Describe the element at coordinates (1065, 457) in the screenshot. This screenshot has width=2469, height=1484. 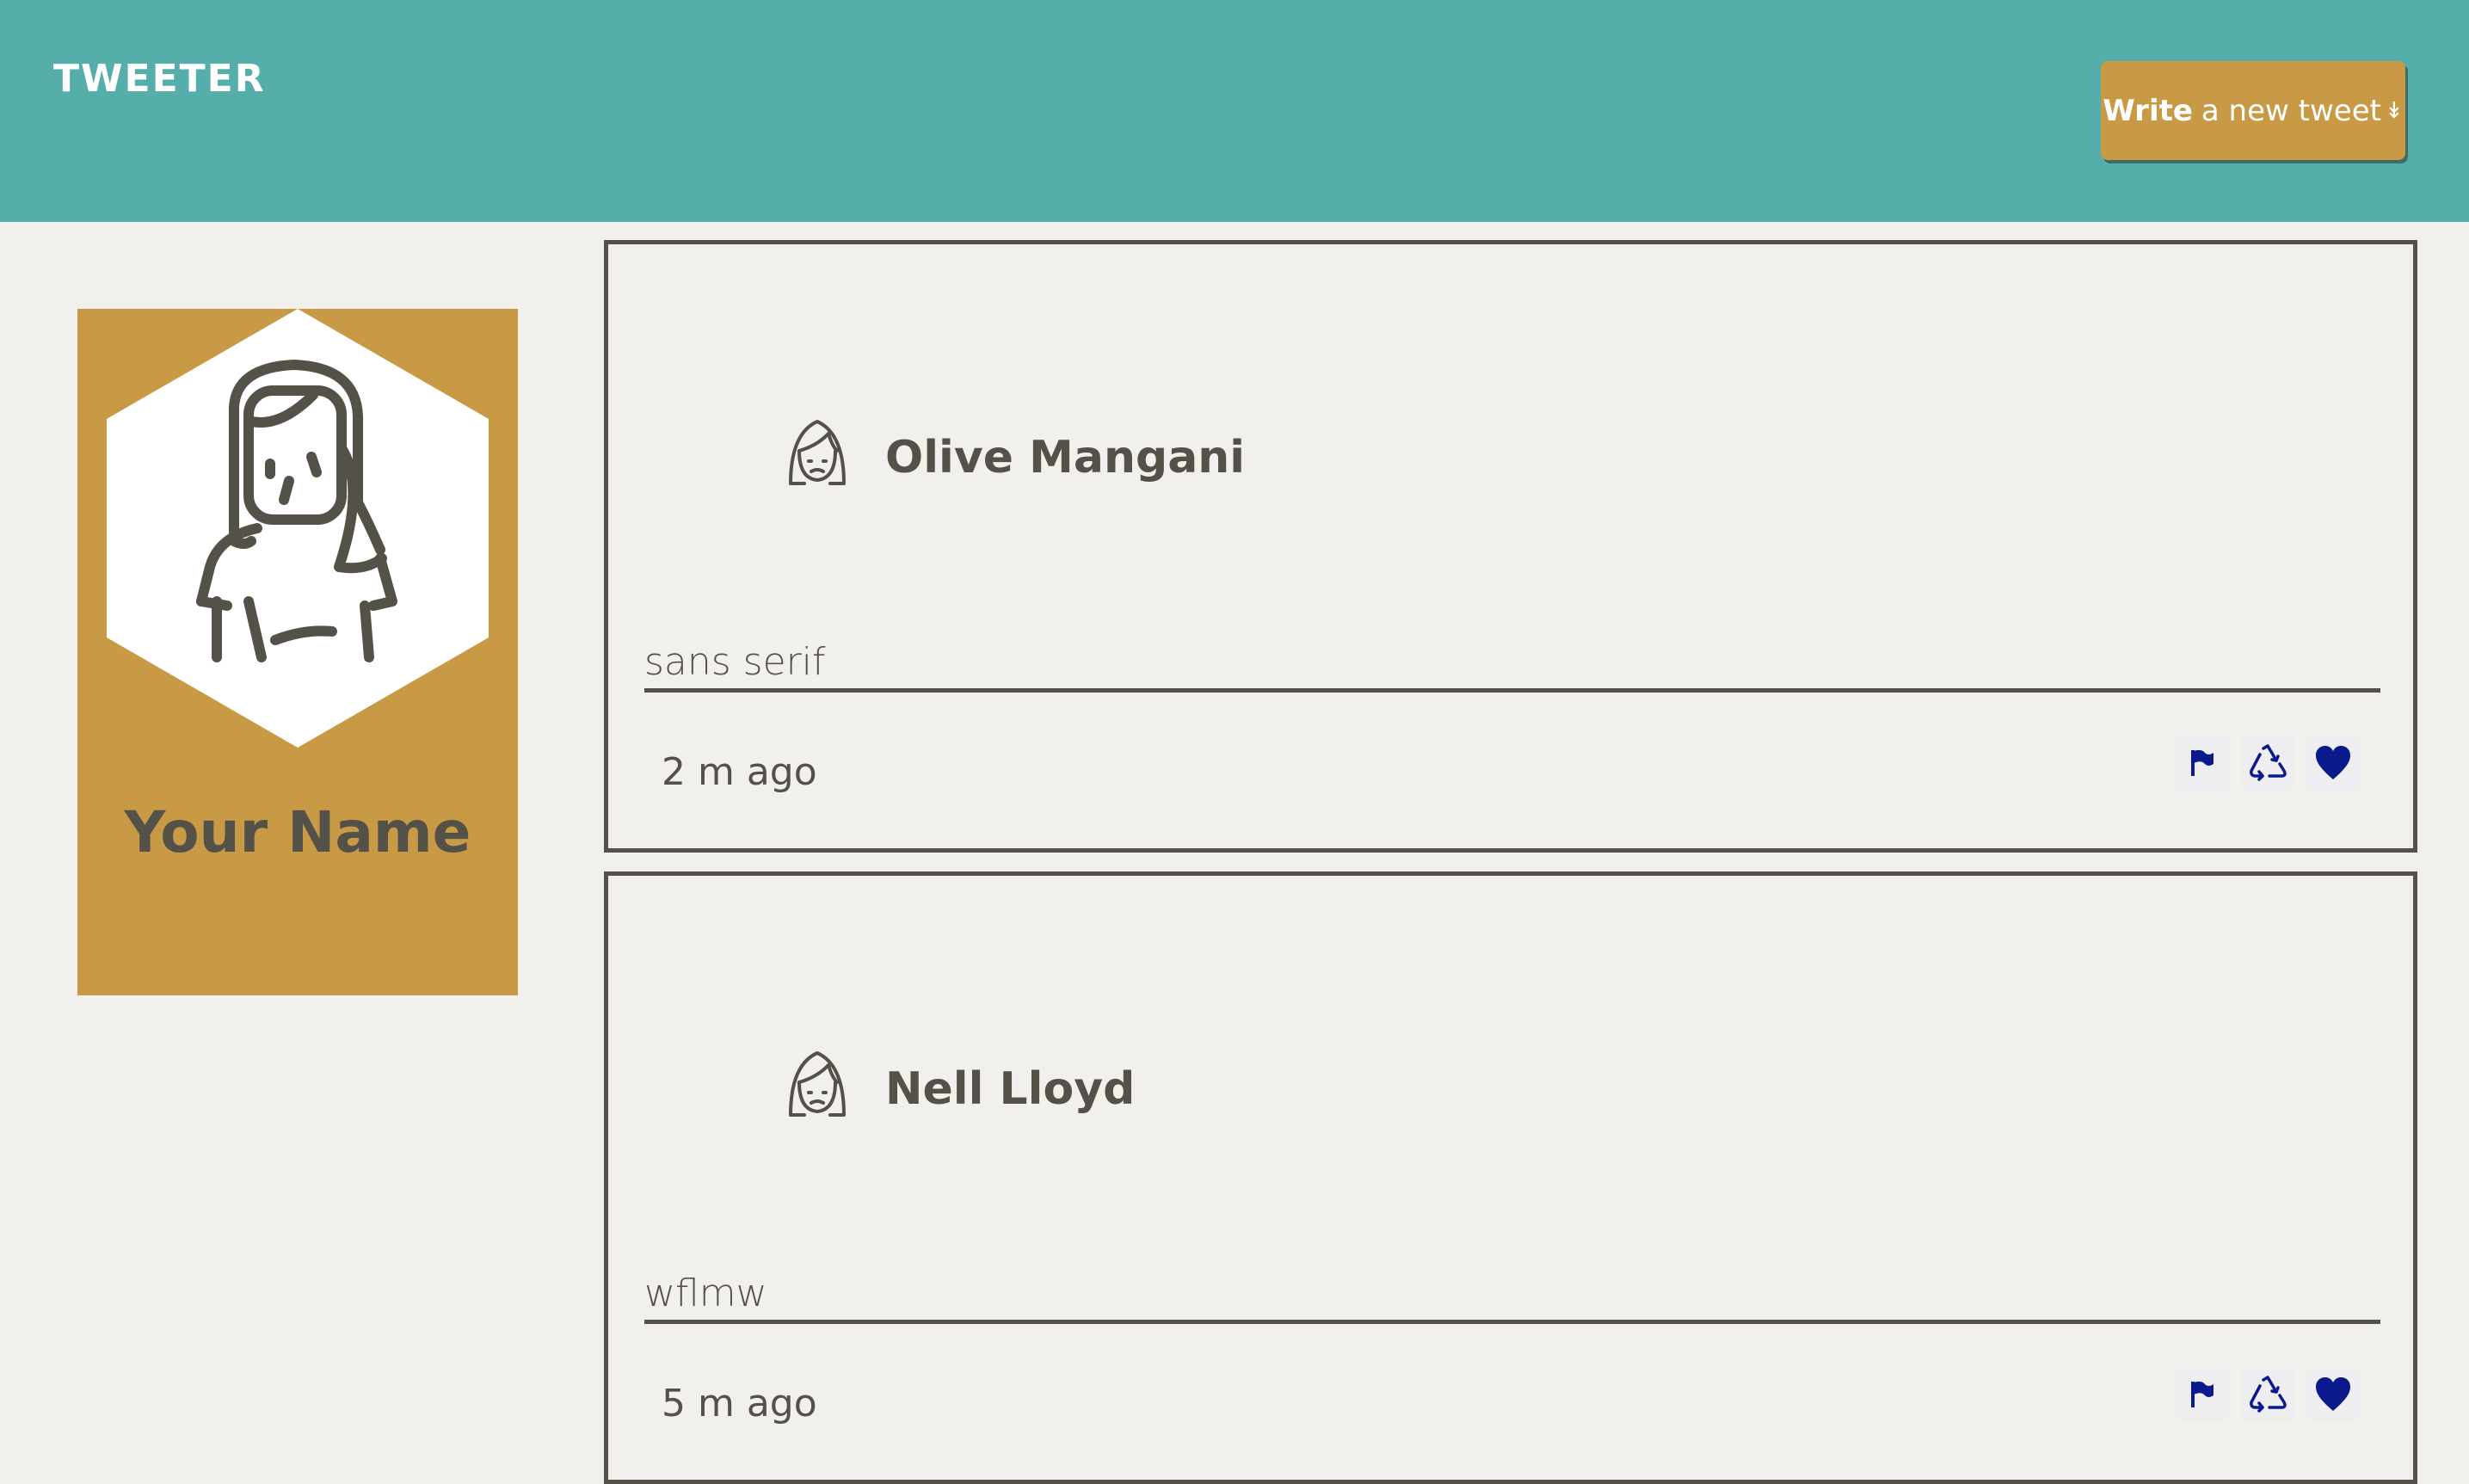
I see `tweet-author: Olive Mangani` at that location.